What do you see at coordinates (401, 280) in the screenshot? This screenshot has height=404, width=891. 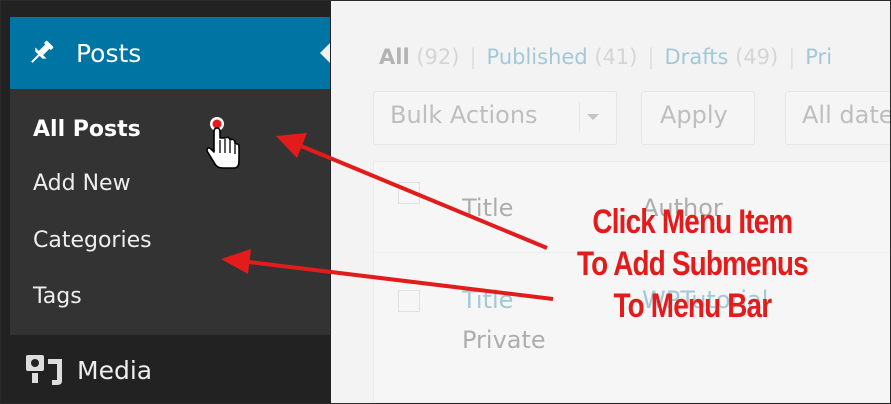 I see `arrow-to-categories` at bounding box center [401, 280].